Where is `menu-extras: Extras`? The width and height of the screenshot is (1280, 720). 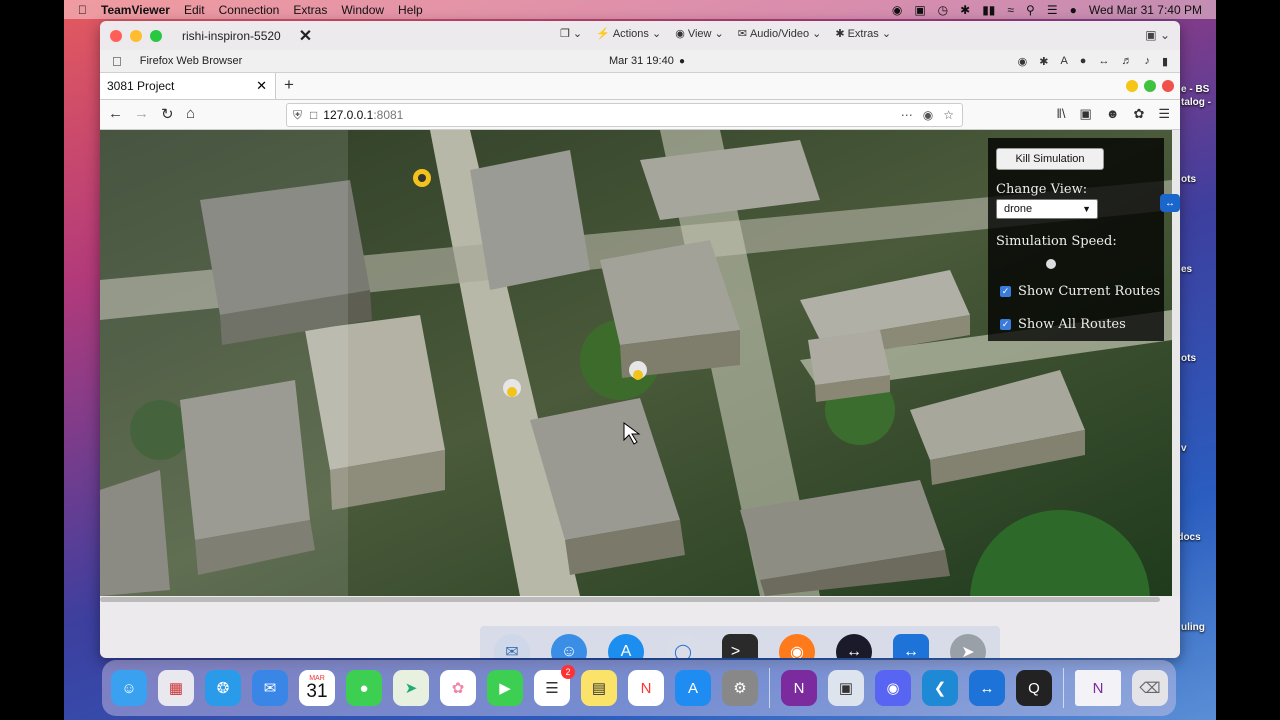
menu-extras: Extras is located at coordinates (310, 10).